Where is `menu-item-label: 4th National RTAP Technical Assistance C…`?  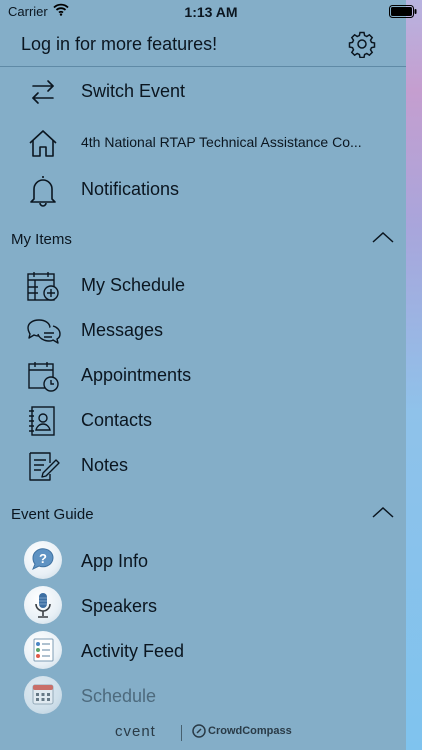 menu-item-label: 4th National RTAP Technical Assistance C… is located at coordinates (221, 142).